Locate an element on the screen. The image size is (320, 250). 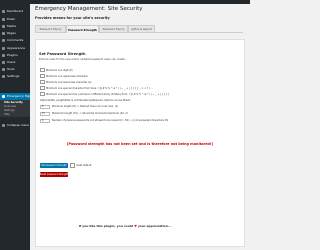
plugin-icon is located at coordinates (3, 55).